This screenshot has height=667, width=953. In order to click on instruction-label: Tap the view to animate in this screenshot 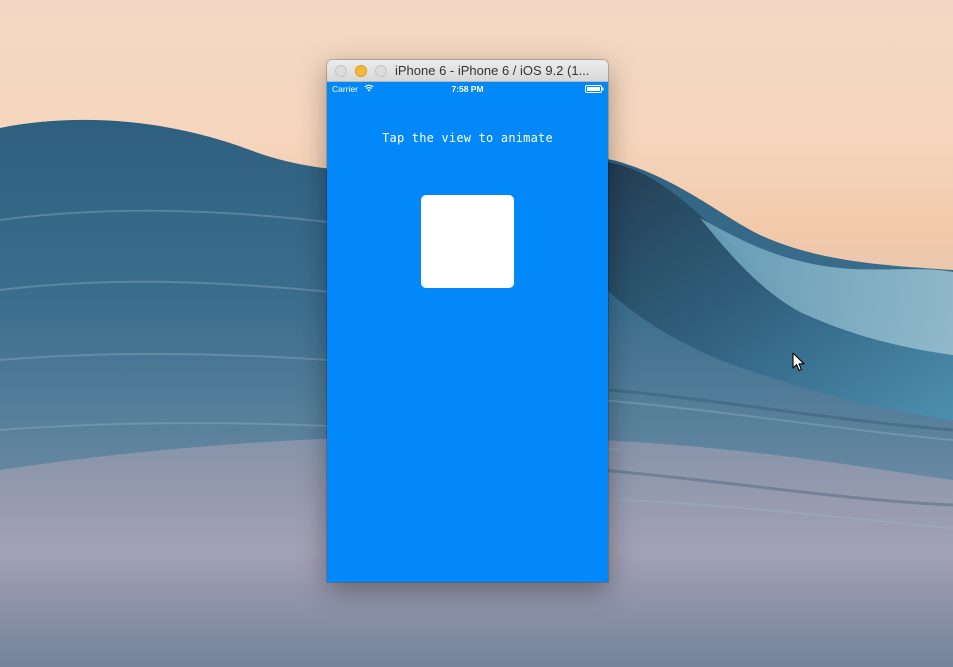, I will do `click(467, 138)`.